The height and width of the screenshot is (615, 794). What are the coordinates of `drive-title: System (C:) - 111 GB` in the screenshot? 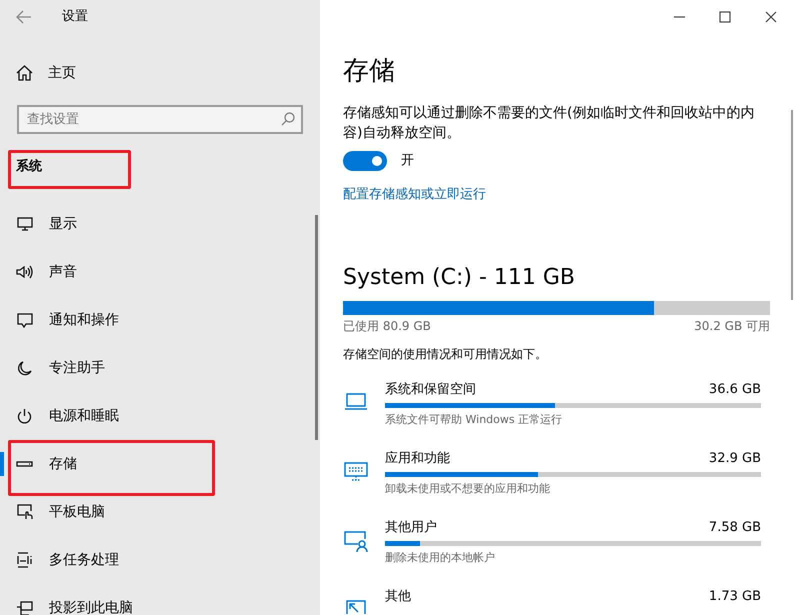 It's located at (459, 278).